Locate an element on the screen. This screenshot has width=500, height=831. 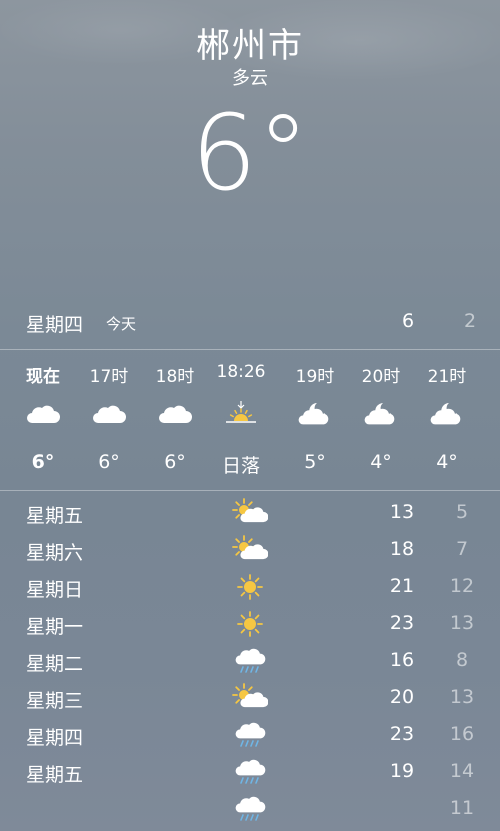
daily-day-name: 星期日 is located at coordinates (55, 590).